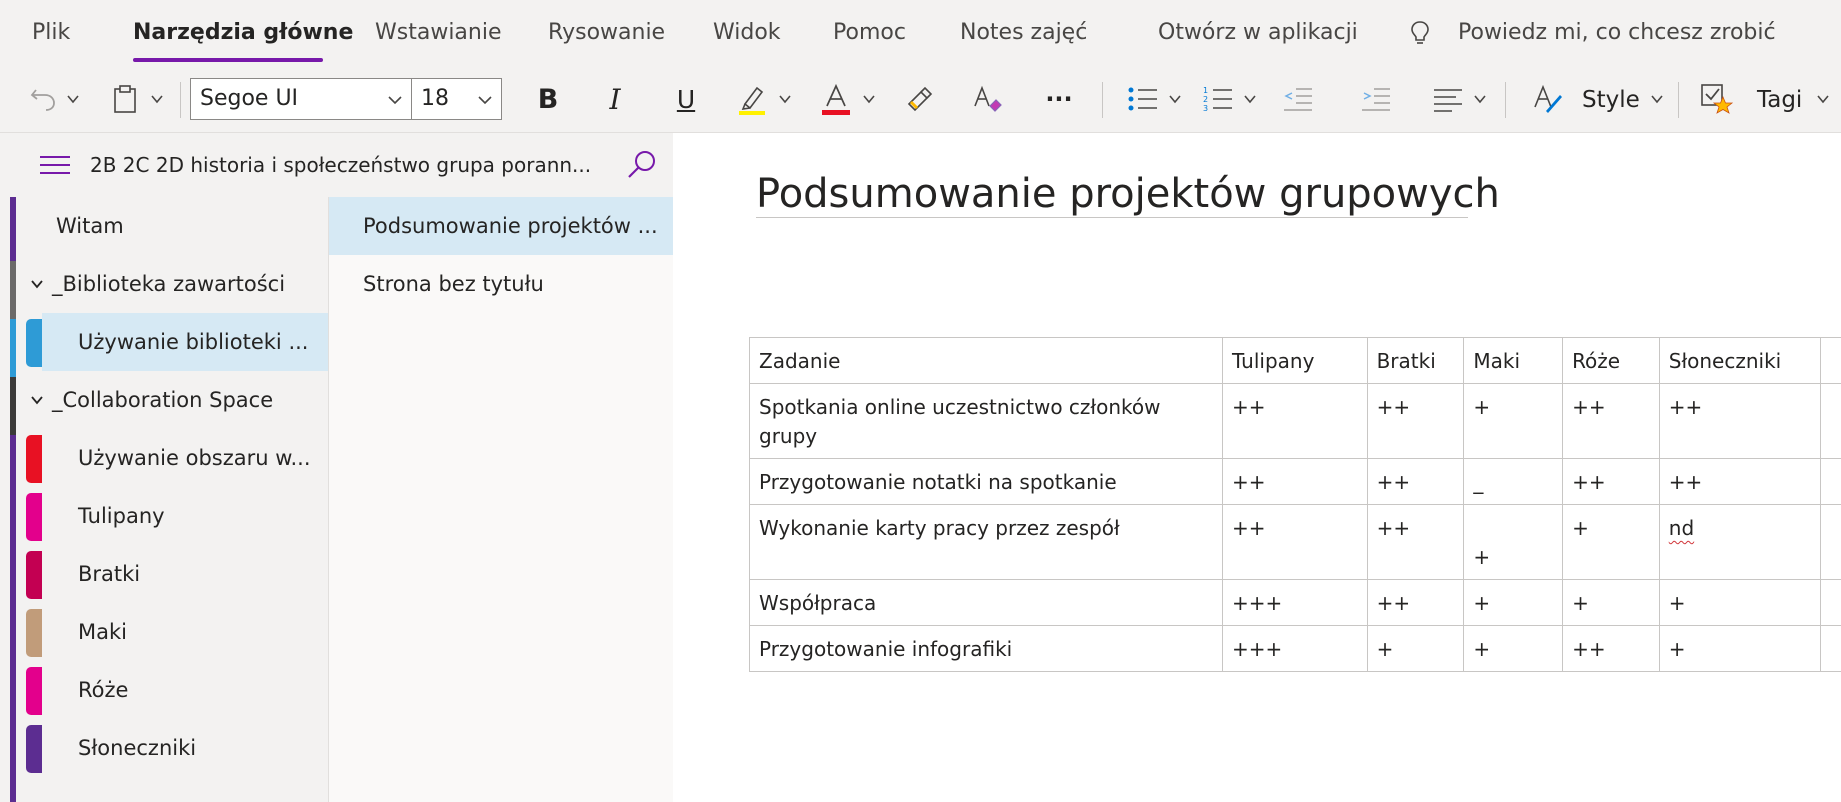 The image size is (1841, 802). I want to click on tab-help: Pomoc, so click(869, 33).